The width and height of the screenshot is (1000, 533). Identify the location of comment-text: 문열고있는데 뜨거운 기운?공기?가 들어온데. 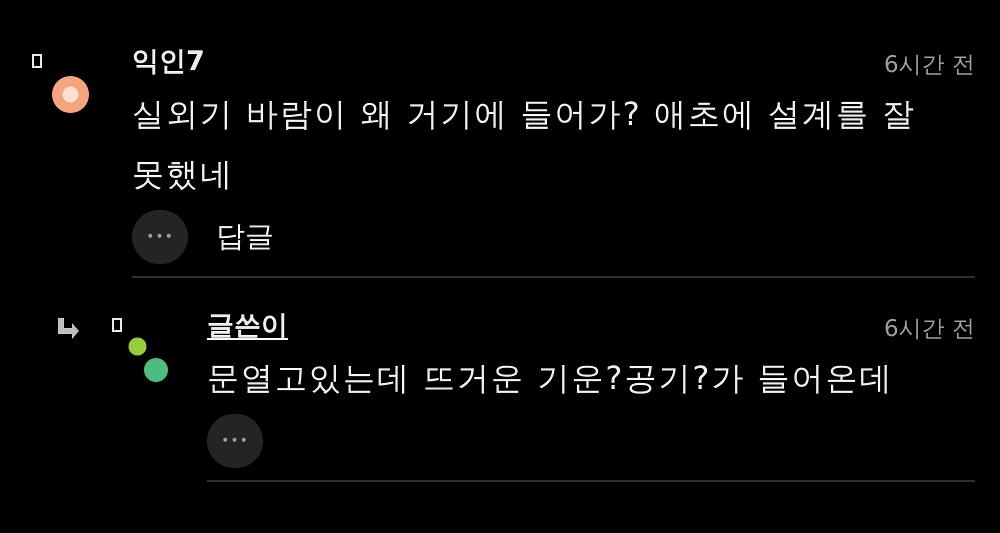
(550, 378).